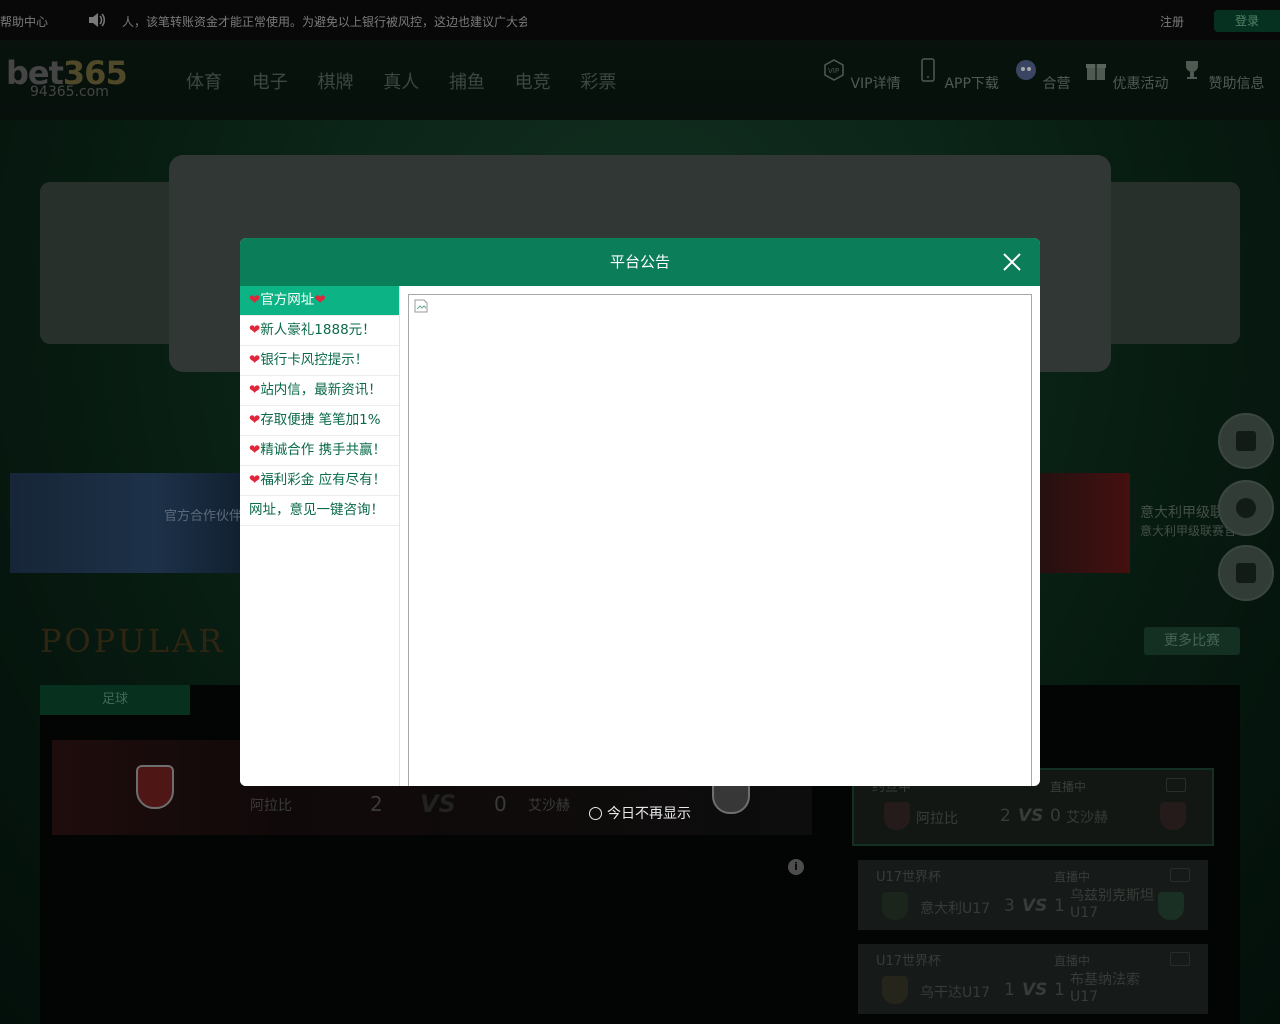  I want to click on announcement-item-welfare: ❤福利彩金 应有尽有！, so click(319, 481).